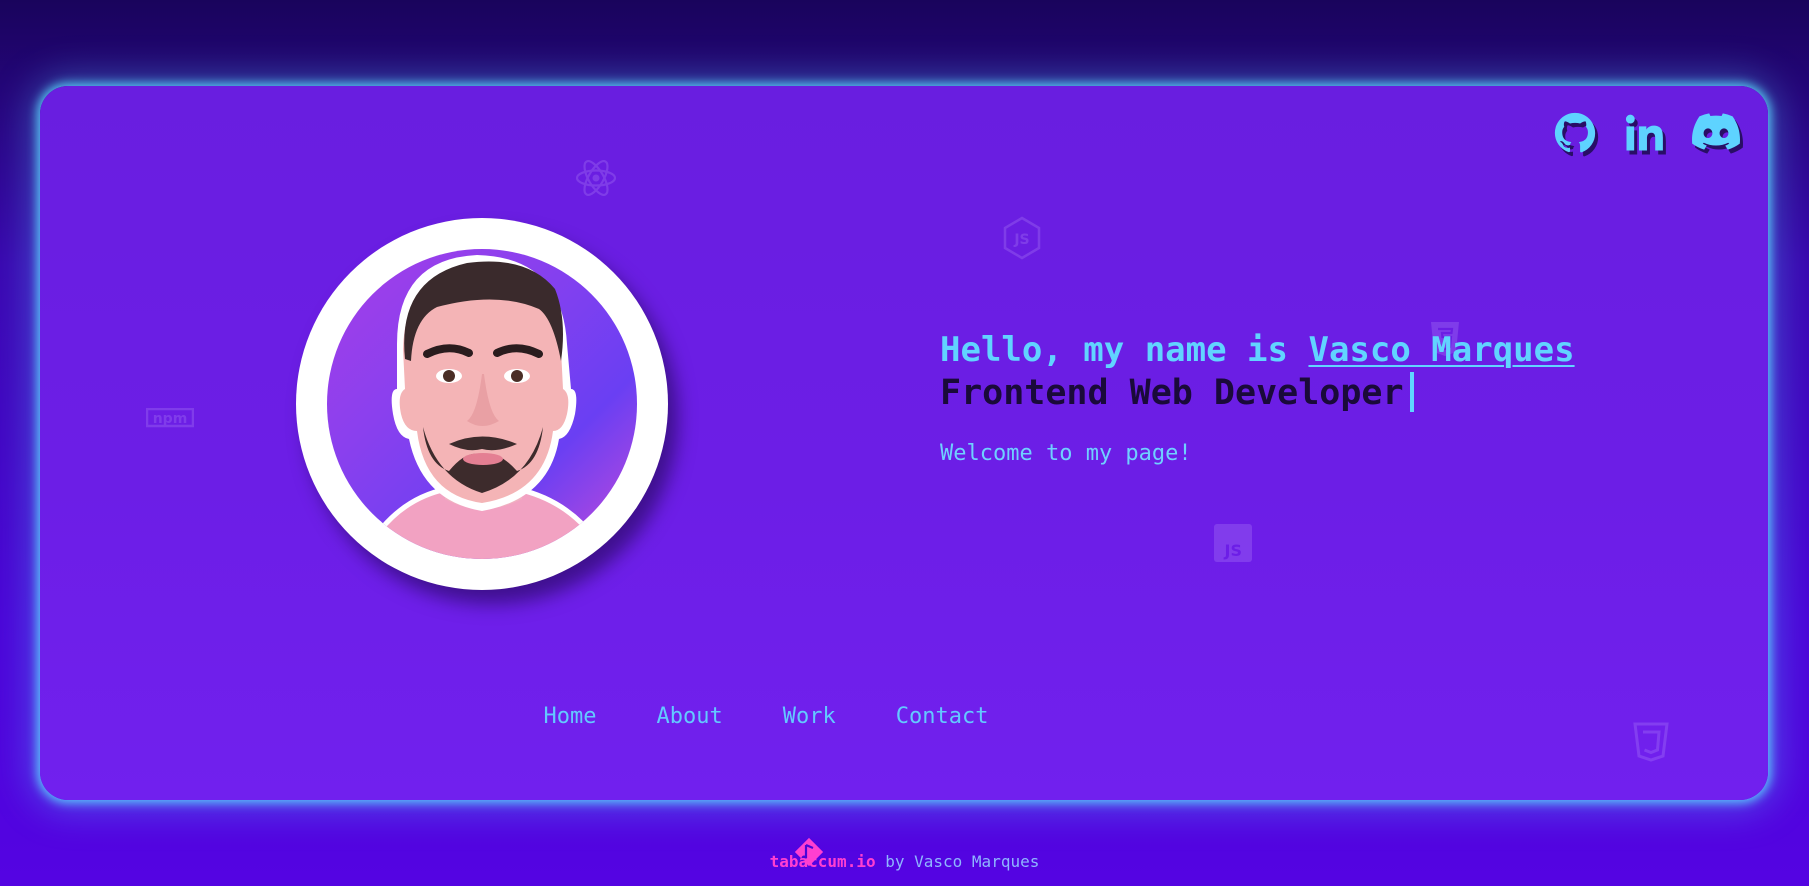 The image size is (1809, 886). I want to click on nav-work: Work, so click(809, 716).